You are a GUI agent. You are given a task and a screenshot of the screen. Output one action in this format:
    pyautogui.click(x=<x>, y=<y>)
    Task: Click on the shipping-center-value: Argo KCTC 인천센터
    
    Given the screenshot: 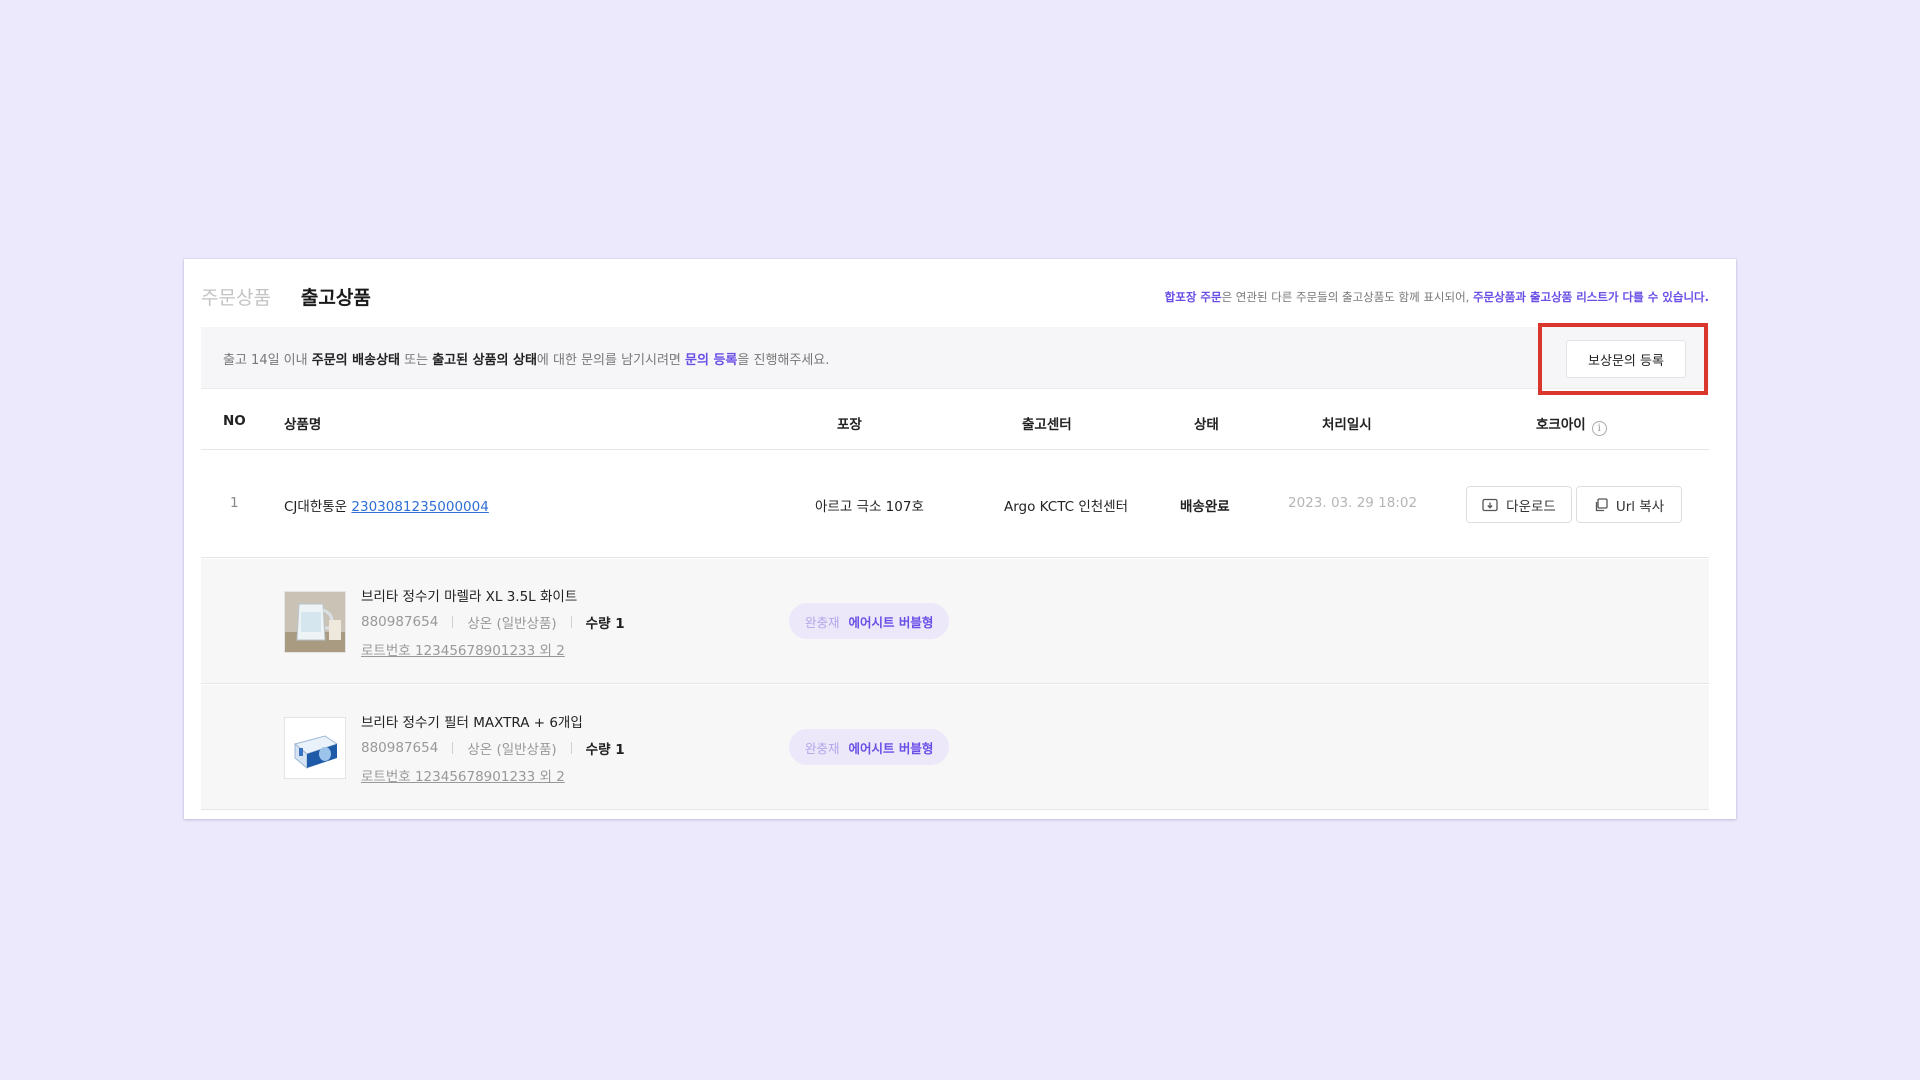 What is the action you would take?
    pyautogui.click(x=1066, y=507)
    